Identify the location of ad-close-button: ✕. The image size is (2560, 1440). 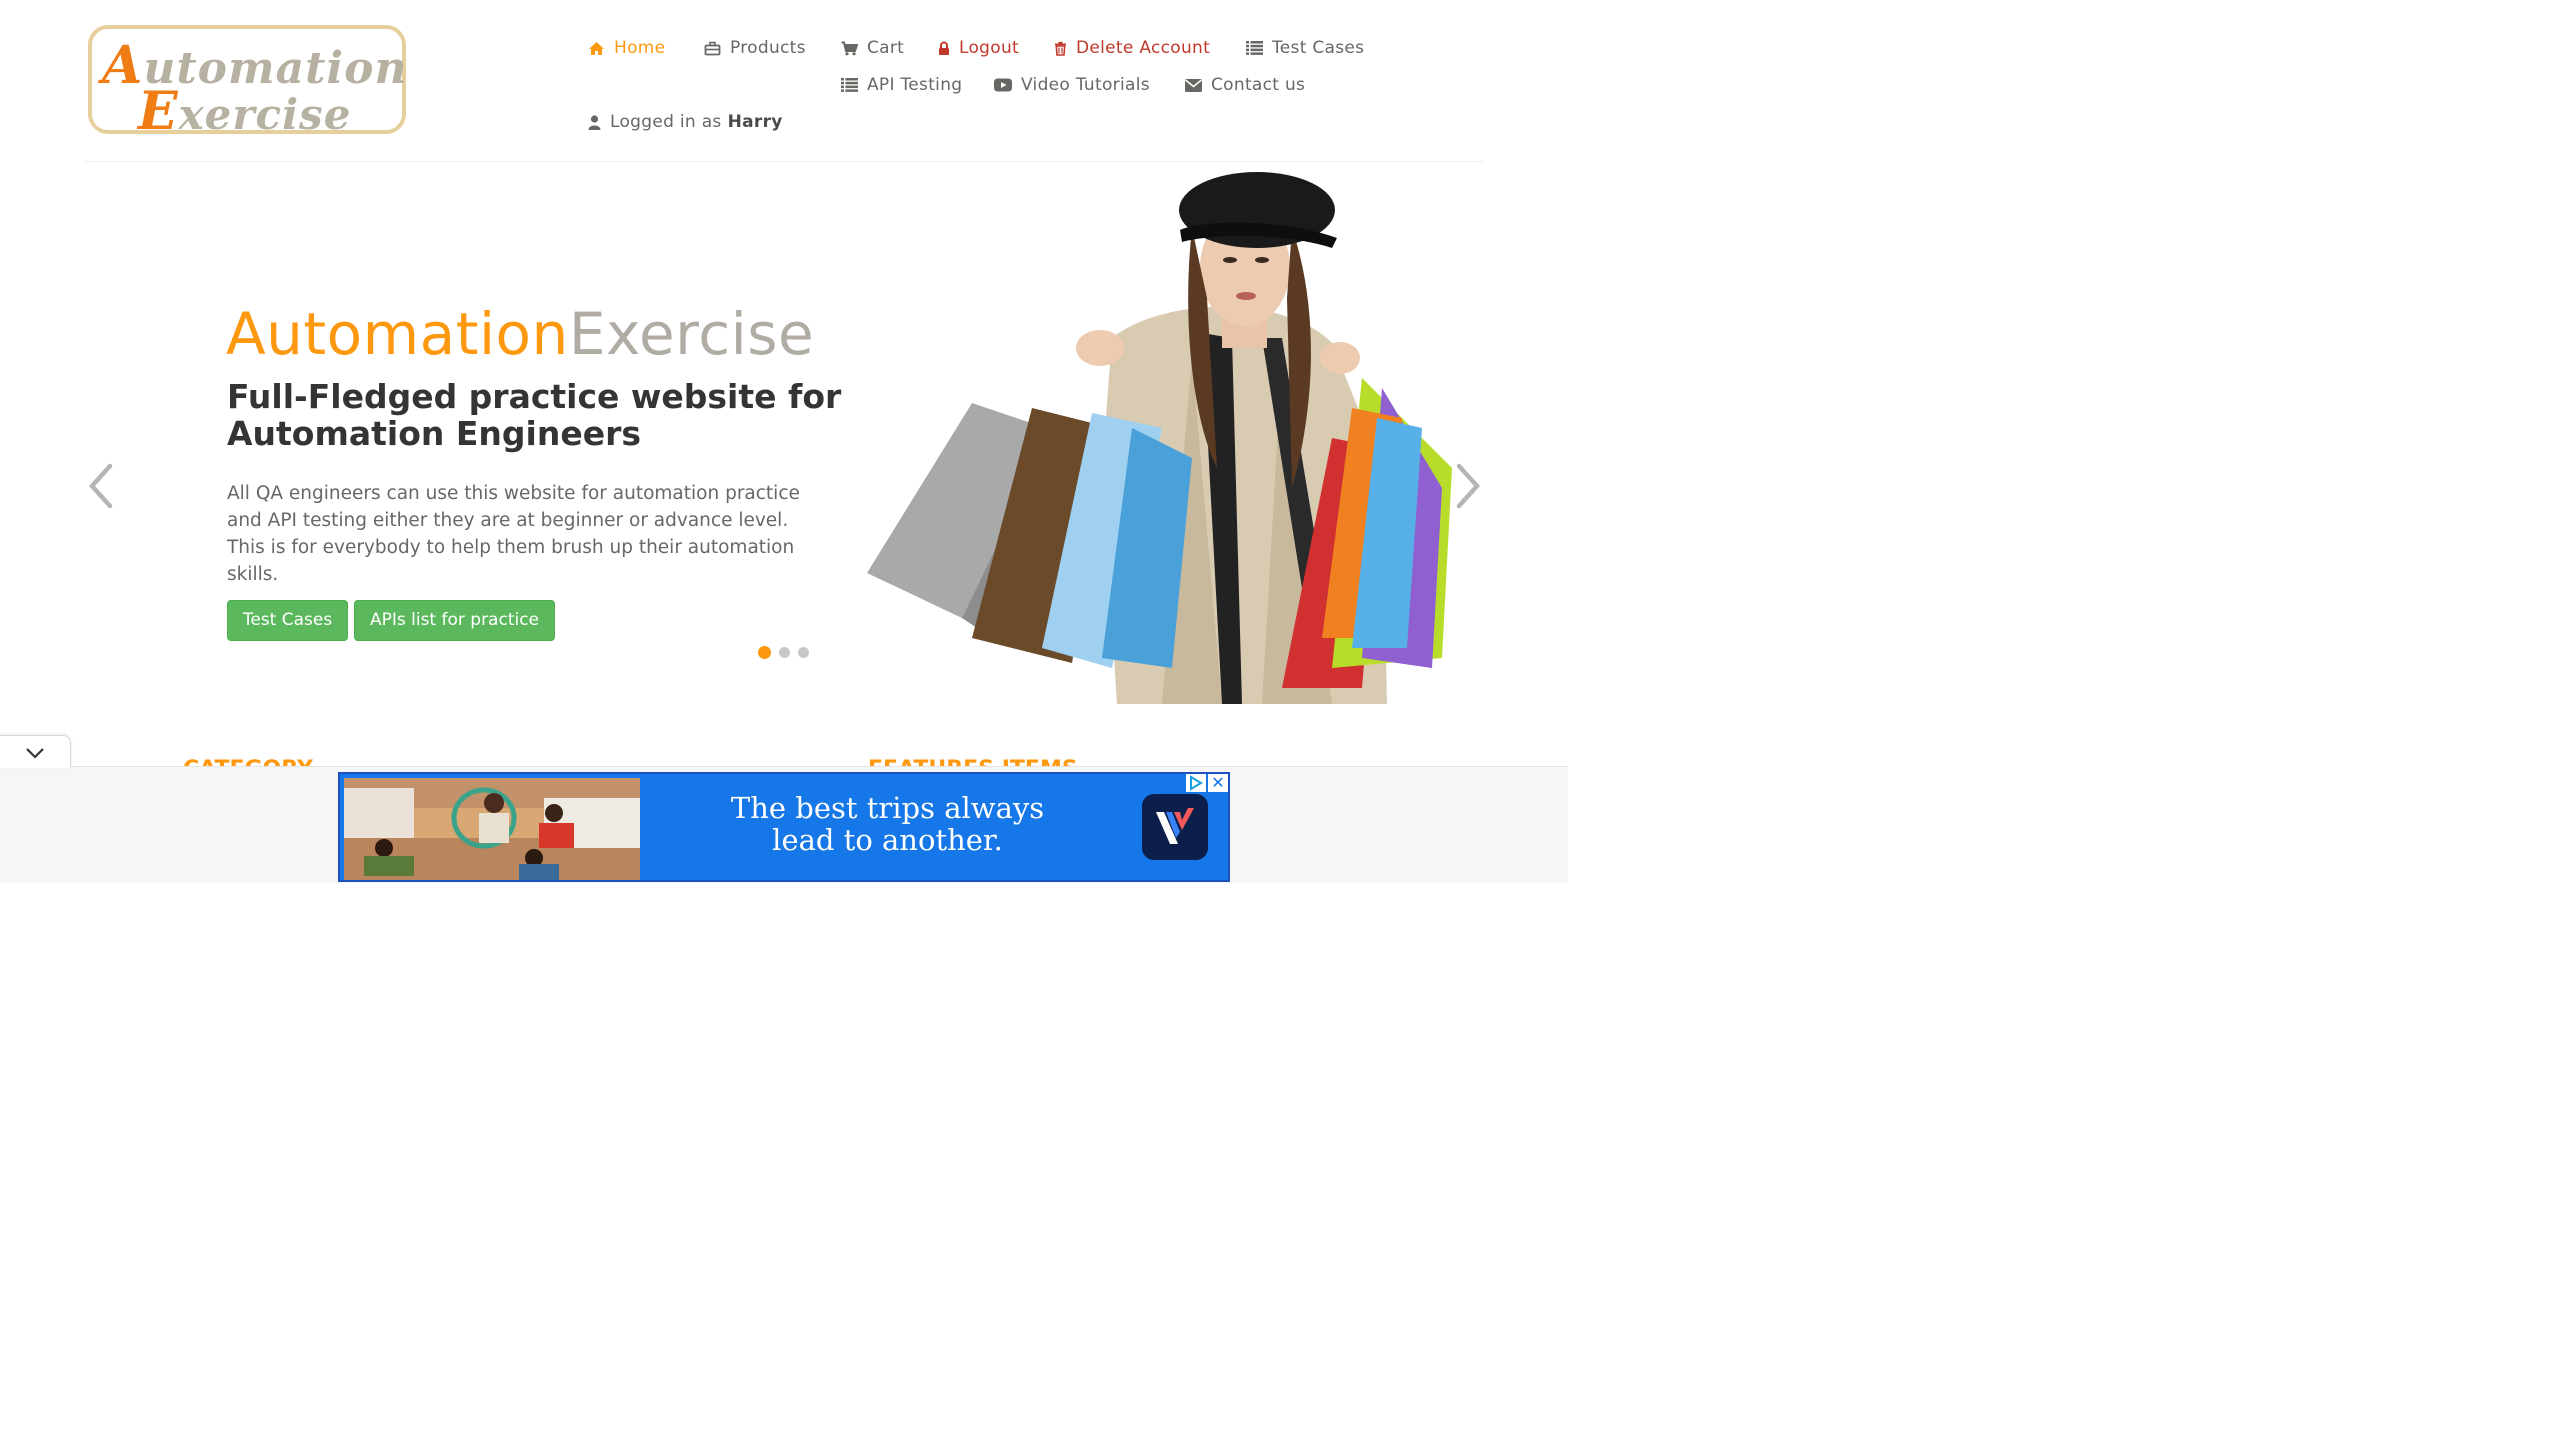
(1218, 783).